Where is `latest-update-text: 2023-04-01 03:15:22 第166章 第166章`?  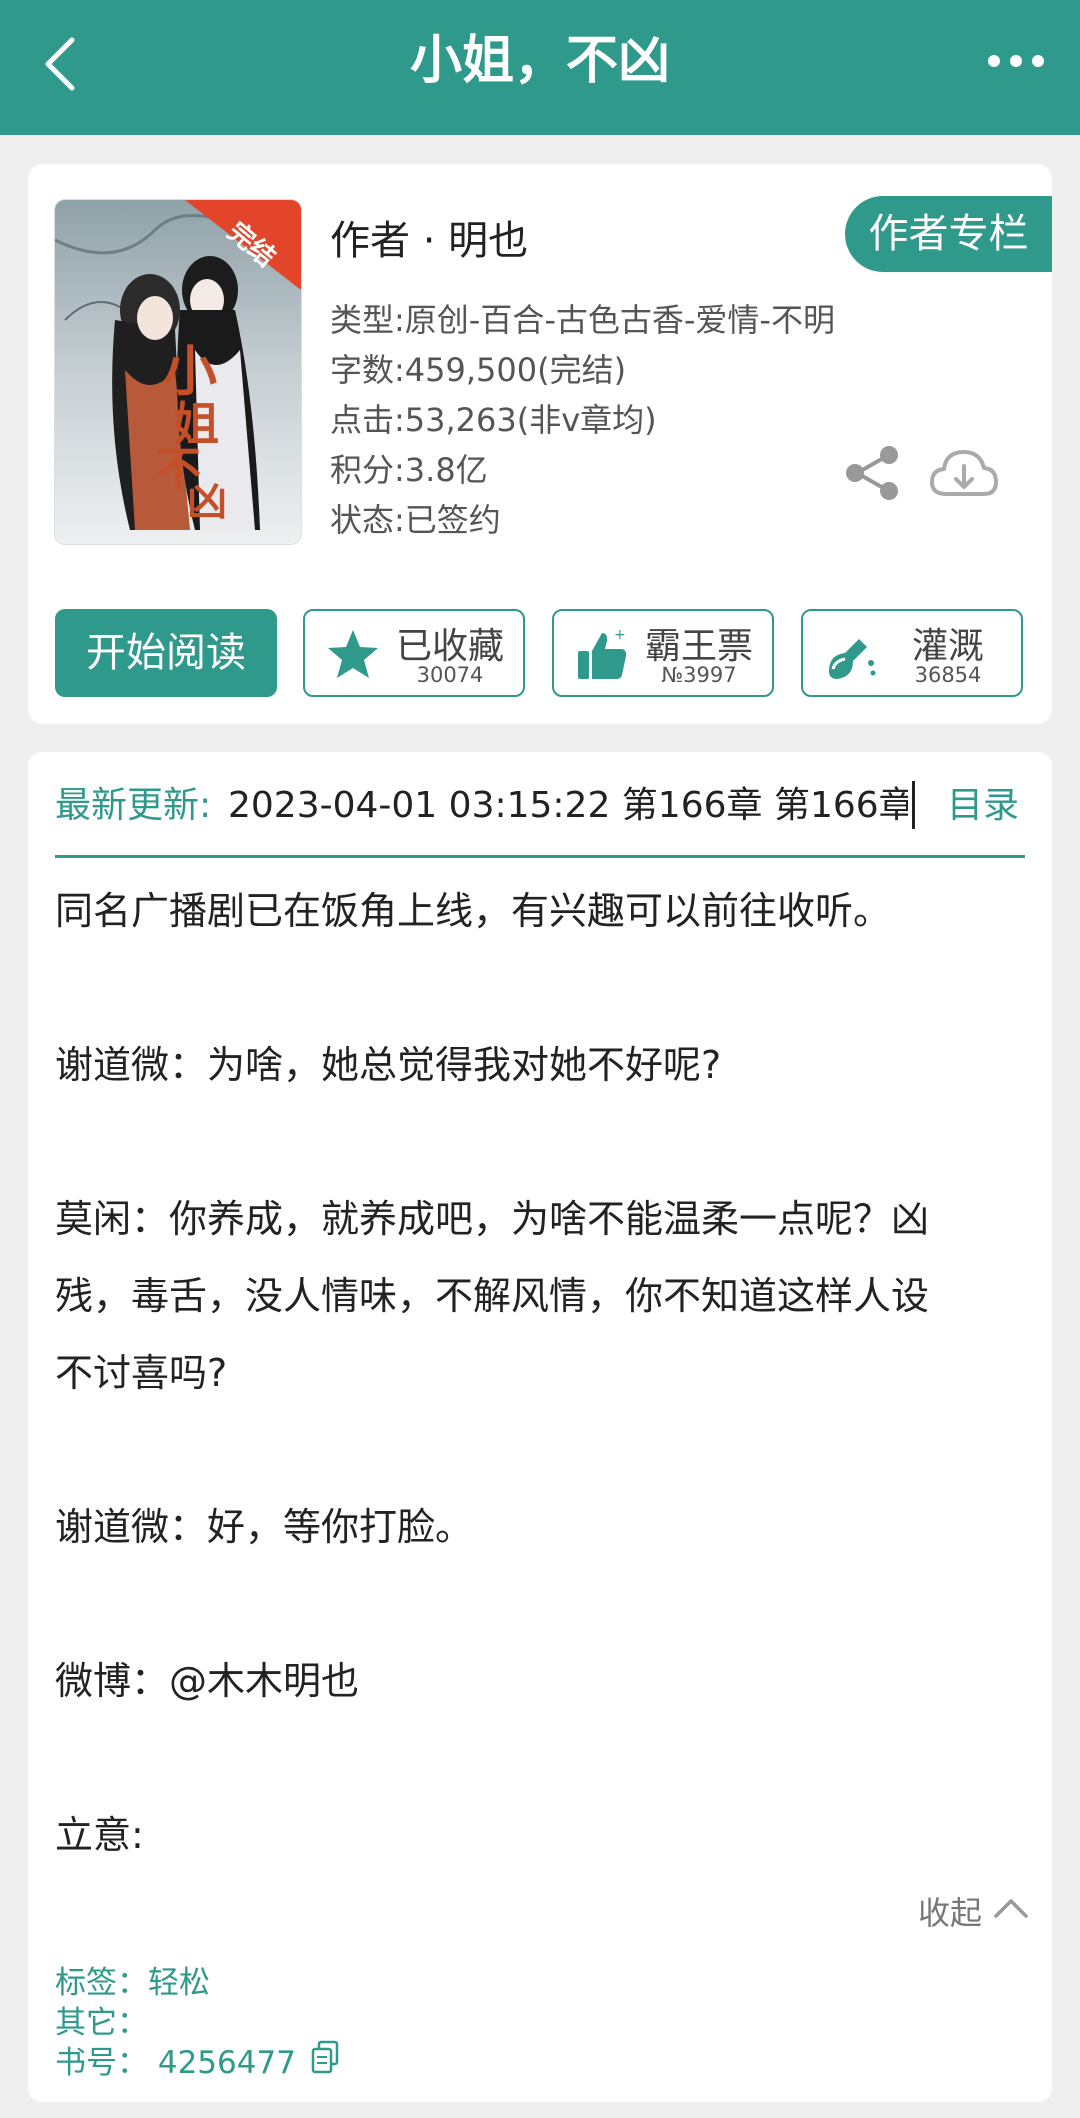
latest-update-text: 2023-04-01 03:15:22 第166章 第166章 is located at coordinates (568, 806).